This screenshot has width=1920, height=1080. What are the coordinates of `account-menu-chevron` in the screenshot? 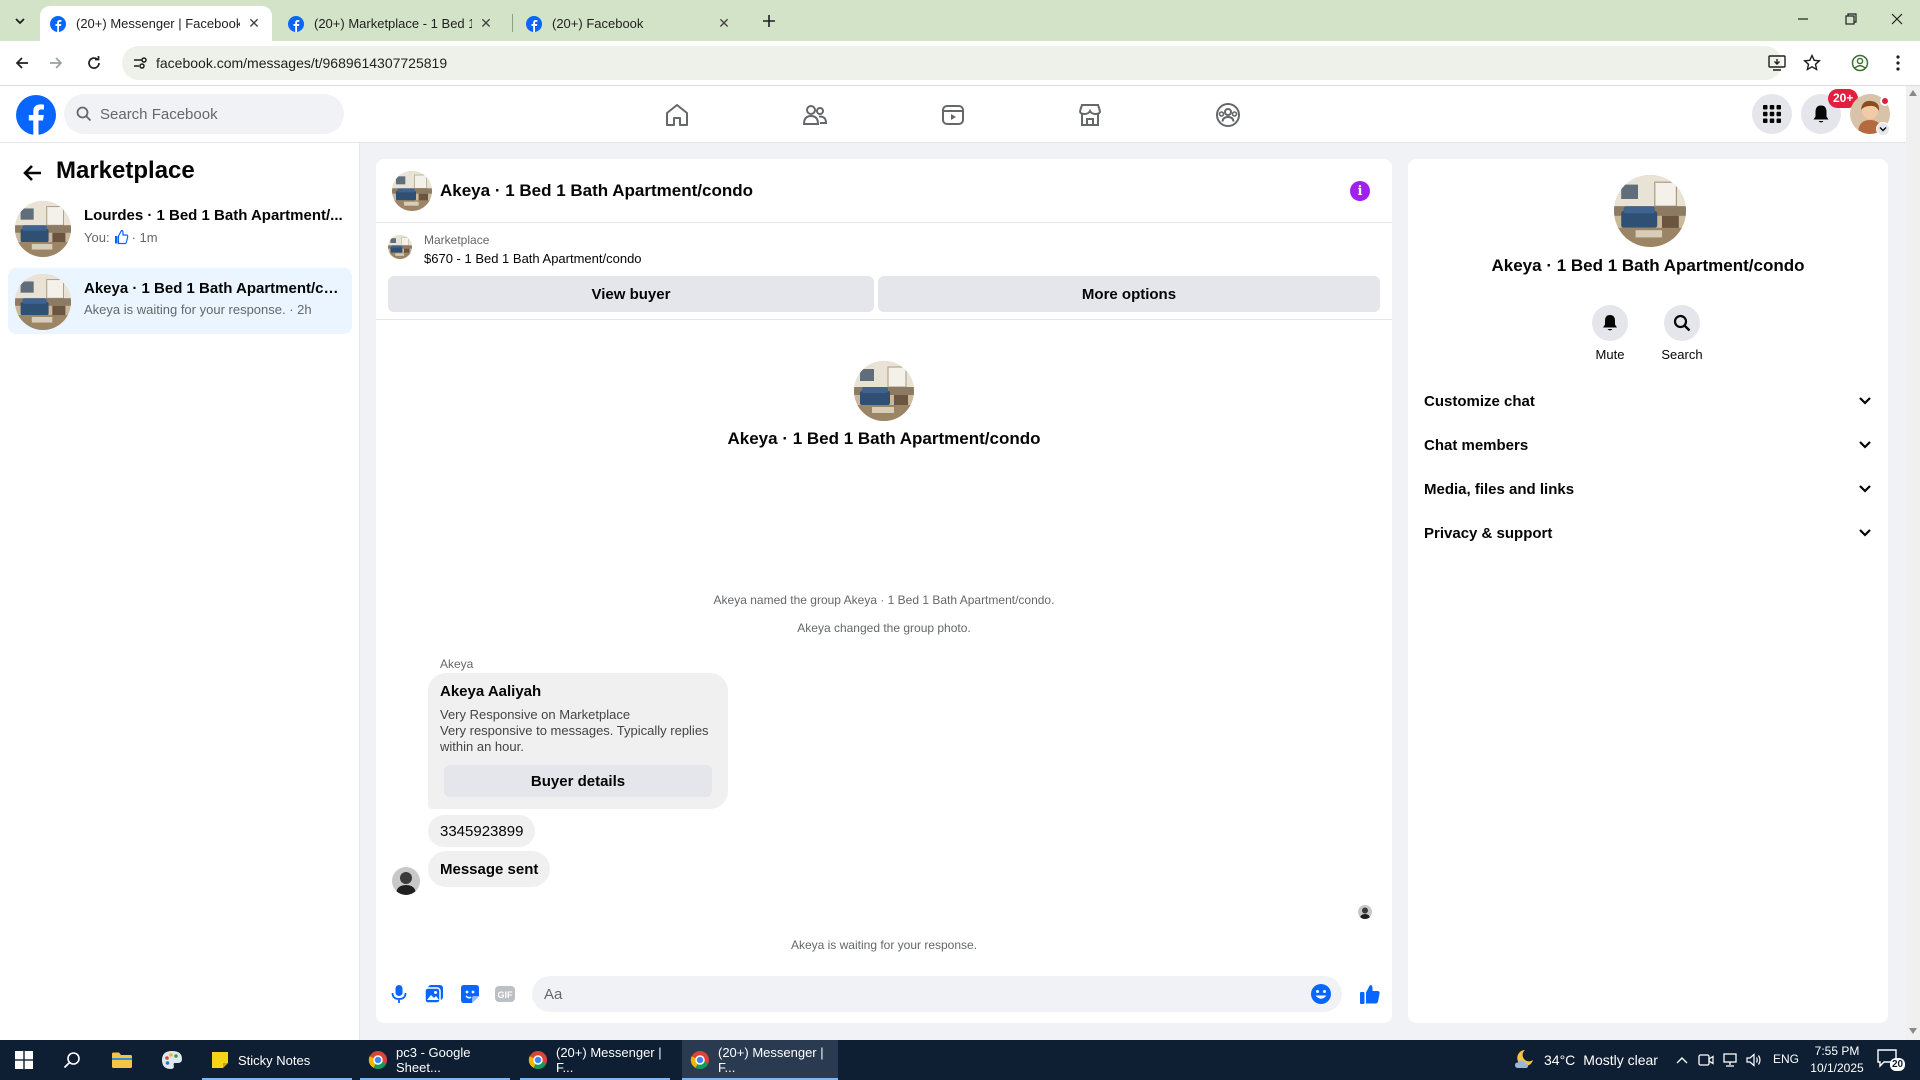 It's located at (1883, 129).